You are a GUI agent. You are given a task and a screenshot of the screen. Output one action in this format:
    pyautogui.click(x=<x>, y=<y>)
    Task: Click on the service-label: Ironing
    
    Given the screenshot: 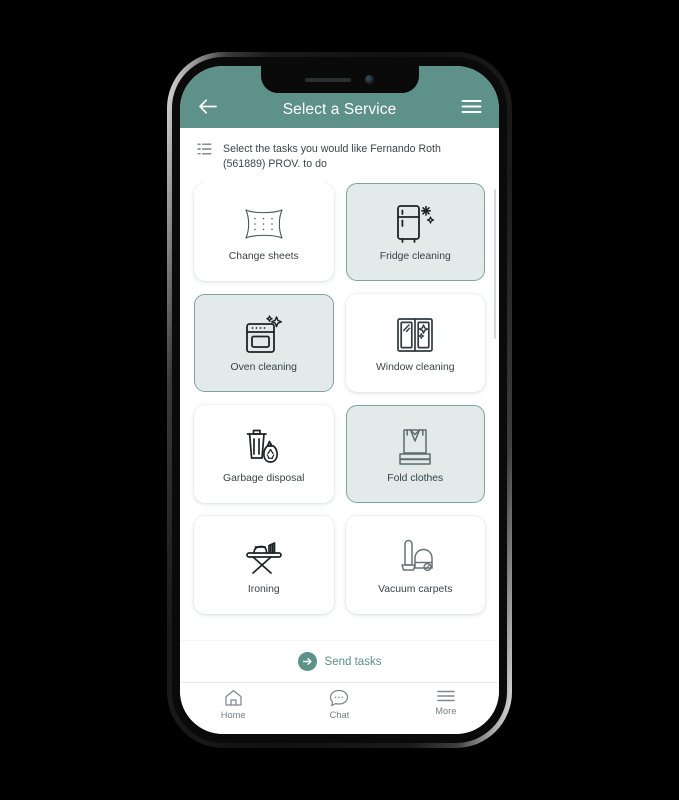 What is the action you would take?
    pyautogui.click(x=263, y=590)
    